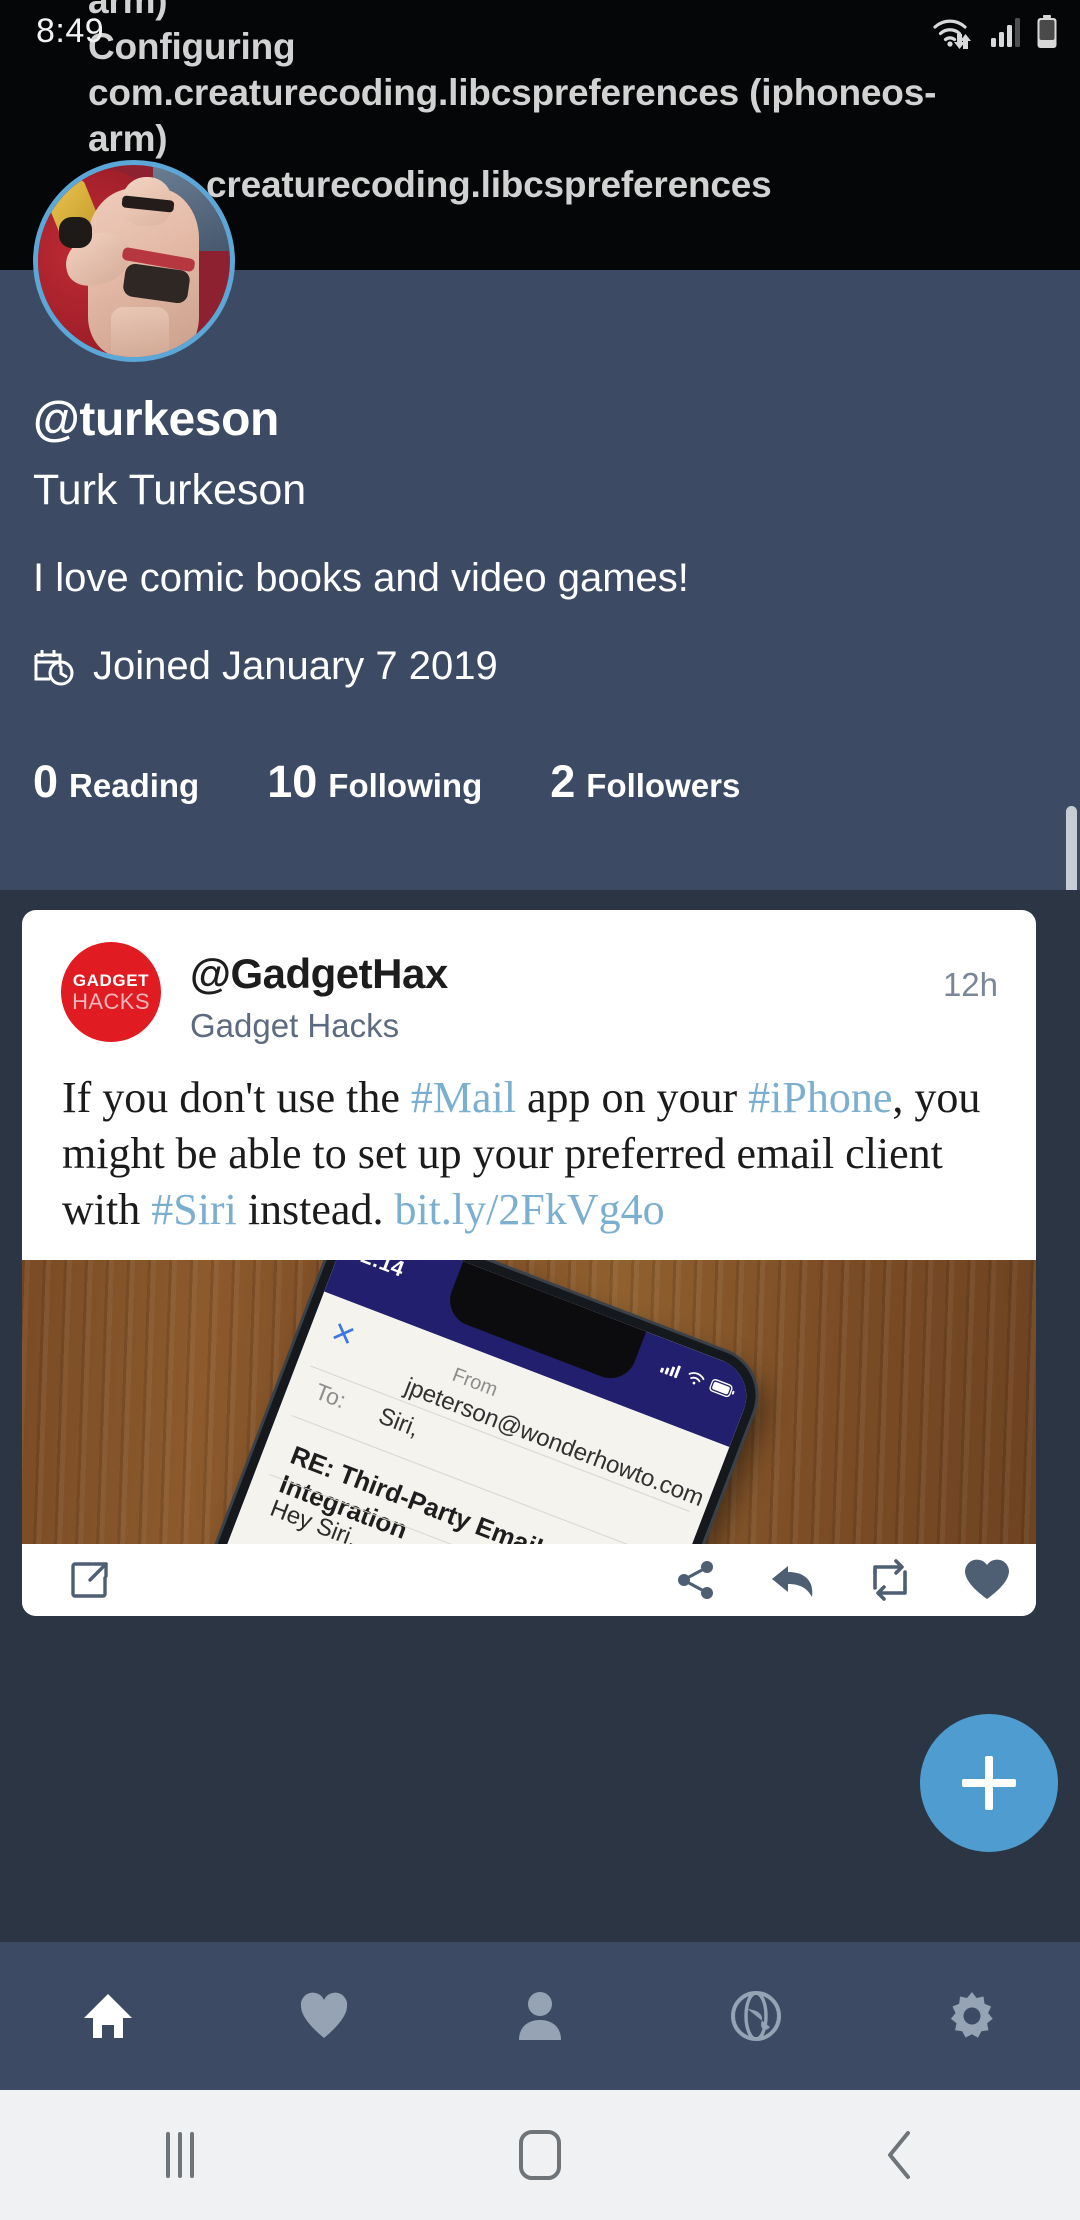 Image resolution: width=1080 pixels, height=2220 pixels. I want to click on back-chevron-icon, so click(899, 2155).